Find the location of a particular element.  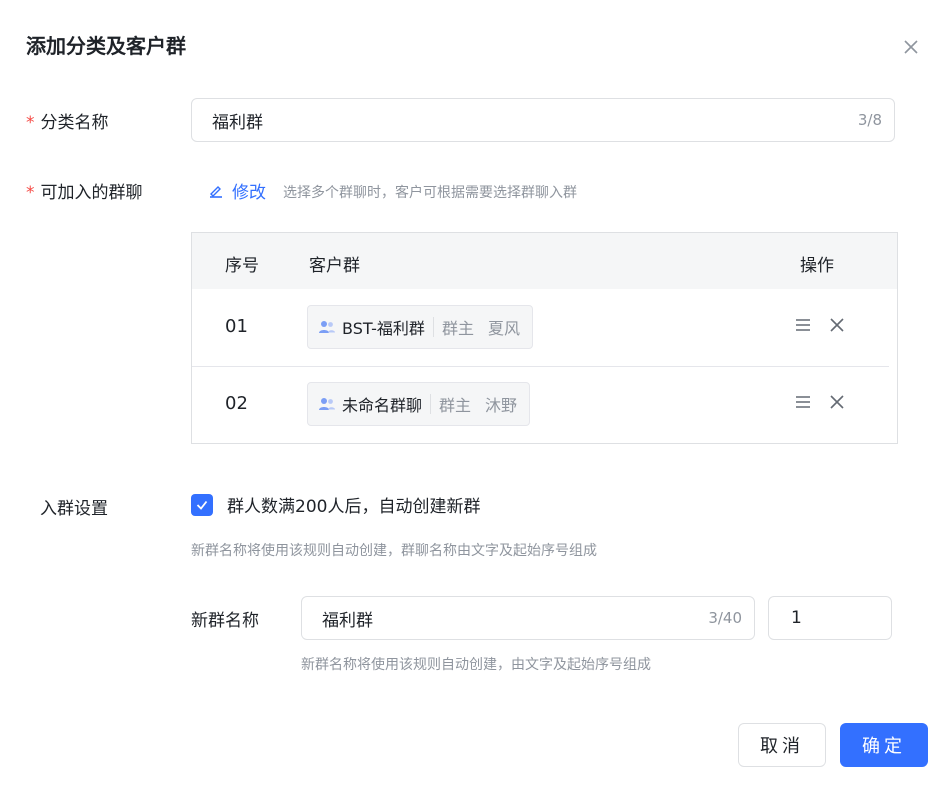

group-name: BST-福利群 is located at coordinates (383, 328).